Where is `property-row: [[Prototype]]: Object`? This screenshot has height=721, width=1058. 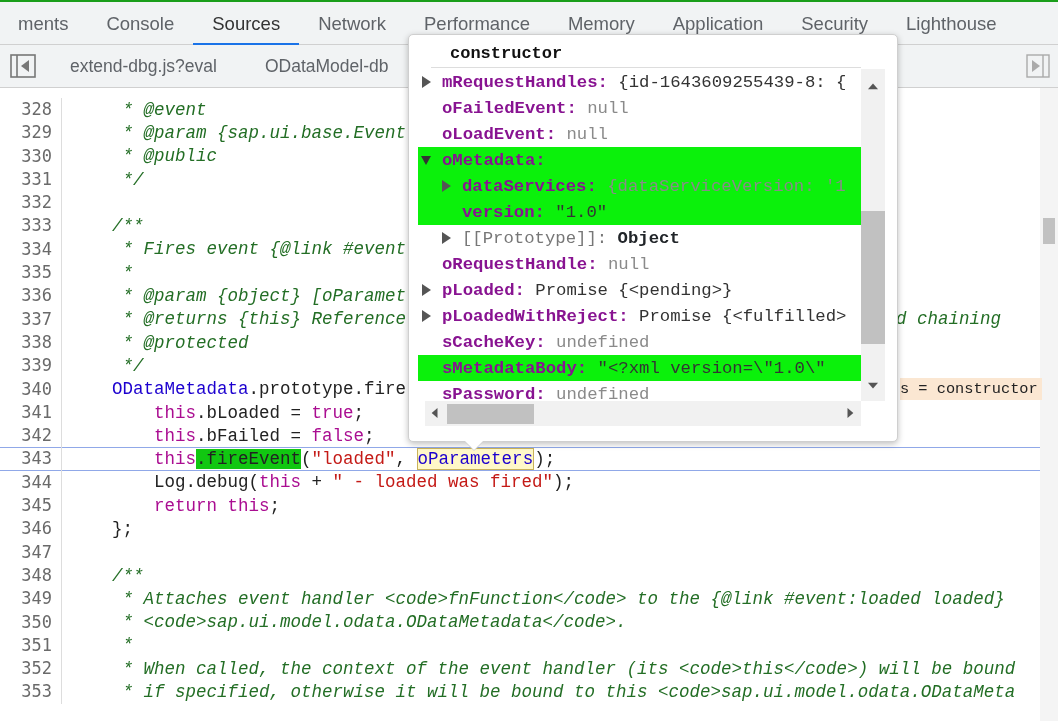 property-row: [[Prototype]]: Object is located at coordinates (639, 238).